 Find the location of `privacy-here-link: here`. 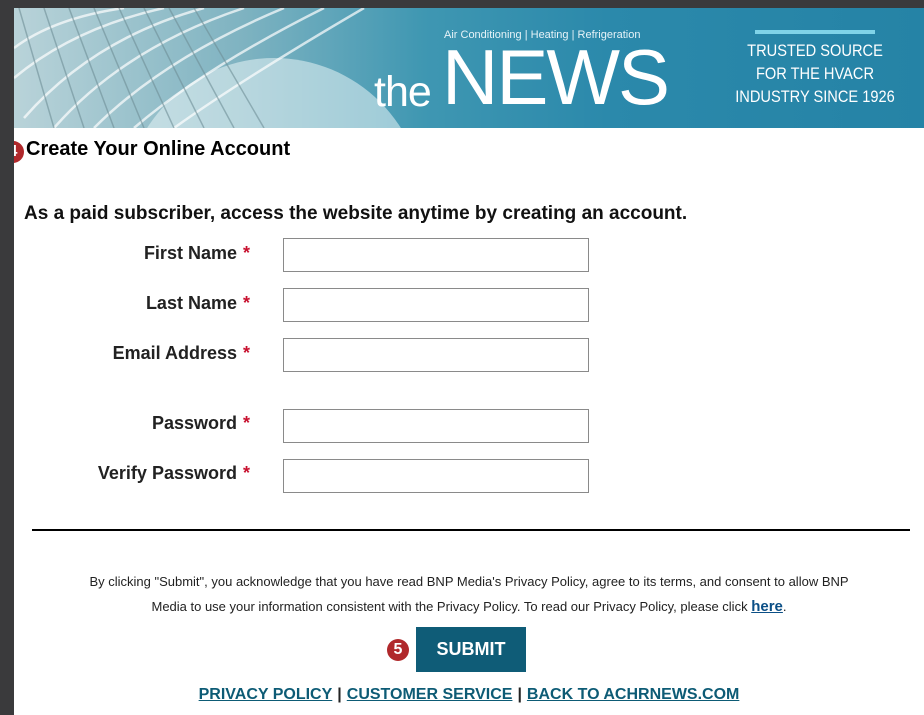

privacy-here-link: here is located at coordinates (767, 606).